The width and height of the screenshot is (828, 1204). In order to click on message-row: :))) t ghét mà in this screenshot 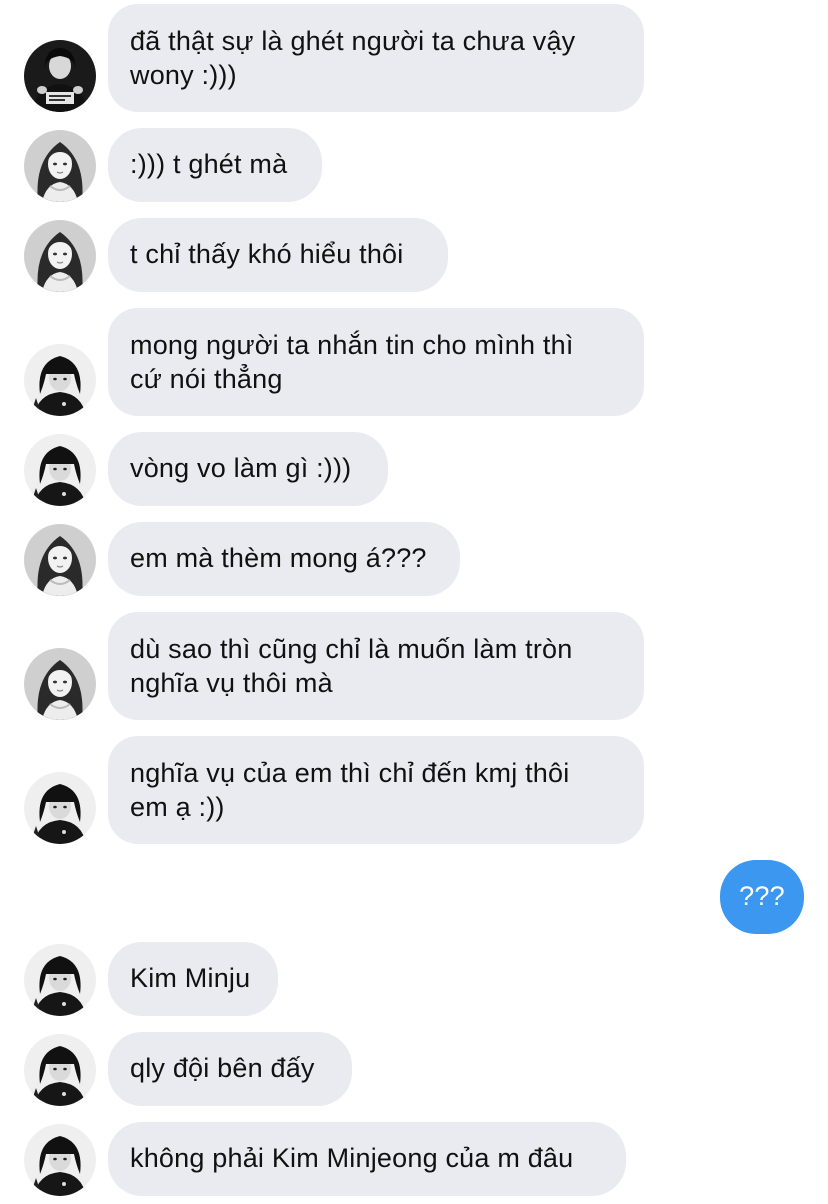, I will do `click(414, 165)`.